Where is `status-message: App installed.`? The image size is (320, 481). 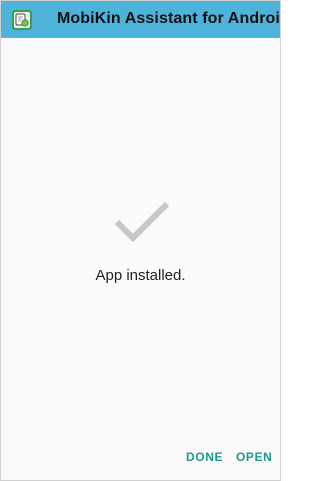 status-message: App installed. is located at coordinates (140, 275).